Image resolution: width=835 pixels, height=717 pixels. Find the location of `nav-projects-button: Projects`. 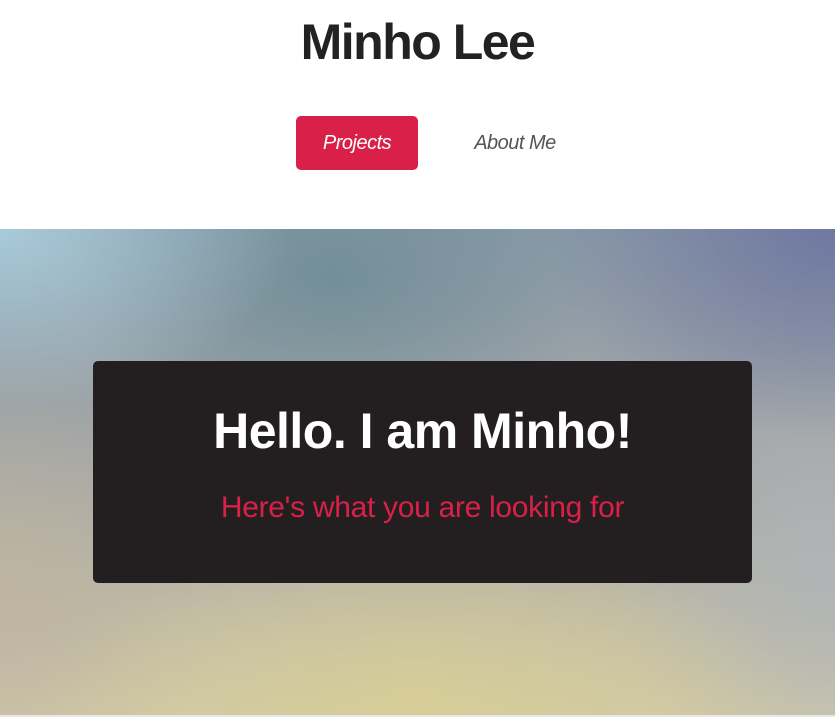

nav-projects-button: Projects is located at coordinates (357, 143).